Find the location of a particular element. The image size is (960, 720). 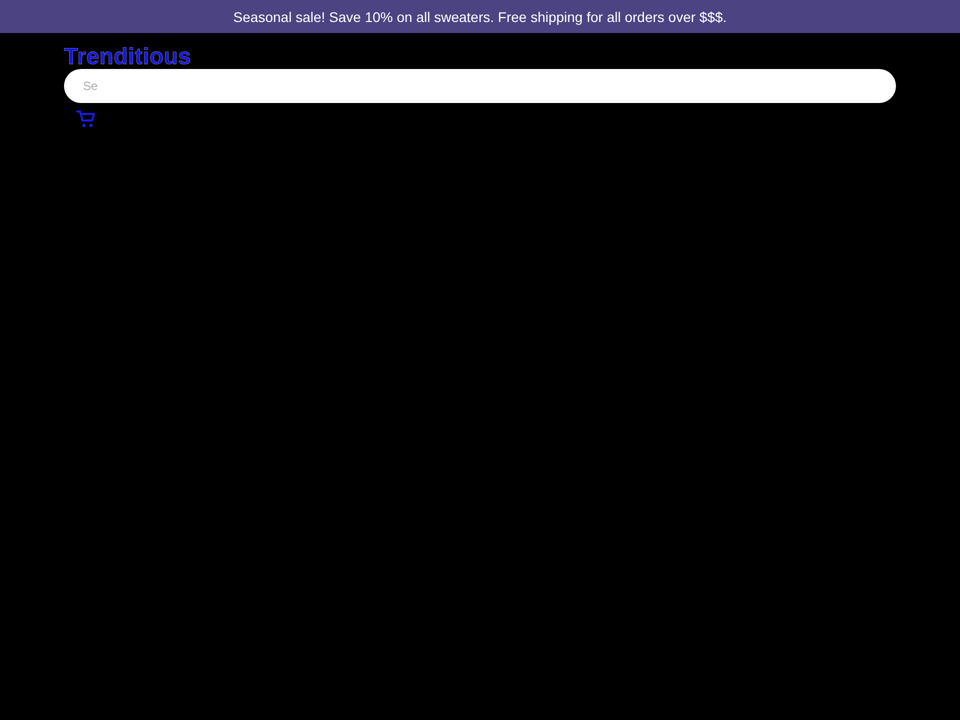

announcement-text: Seasonal sale! Save 10% on all sweaters. Free shipping for all orders over $$$. is located at coordinates (480, 16).